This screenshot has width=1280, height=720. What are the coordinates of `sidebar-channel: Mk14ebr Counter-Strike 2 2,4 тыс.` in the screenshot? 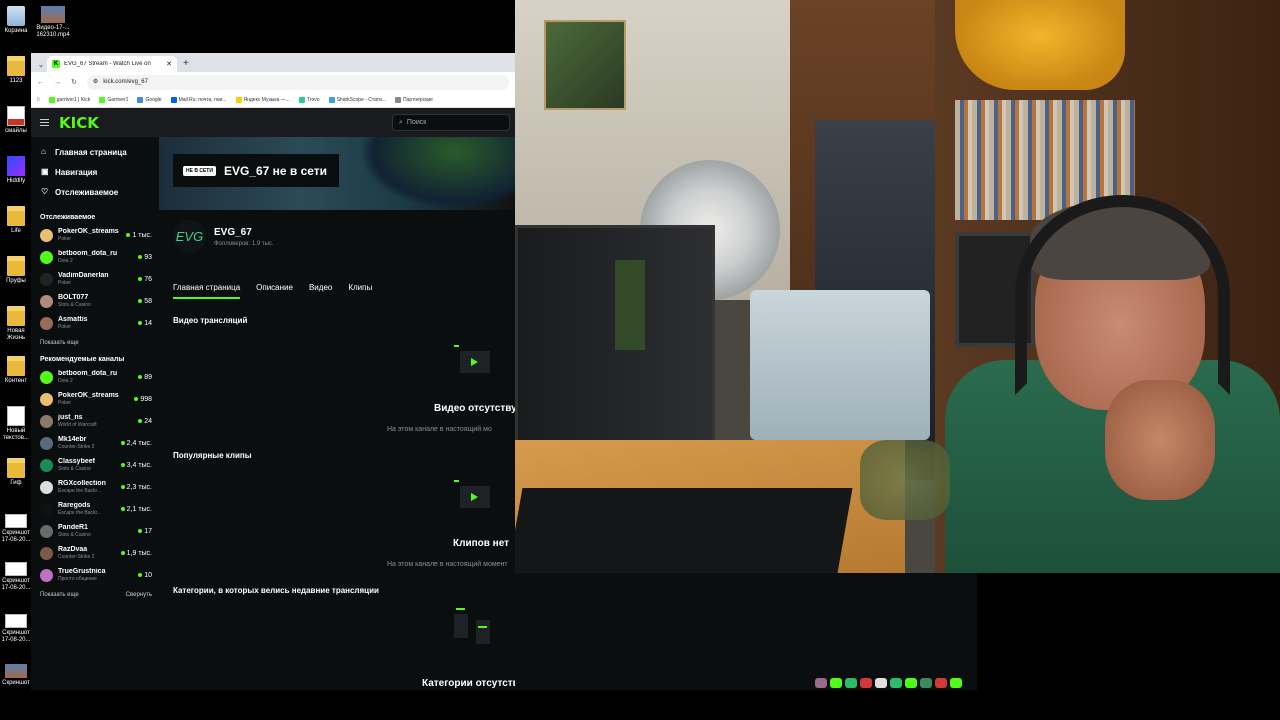 It's located at (95, 443).